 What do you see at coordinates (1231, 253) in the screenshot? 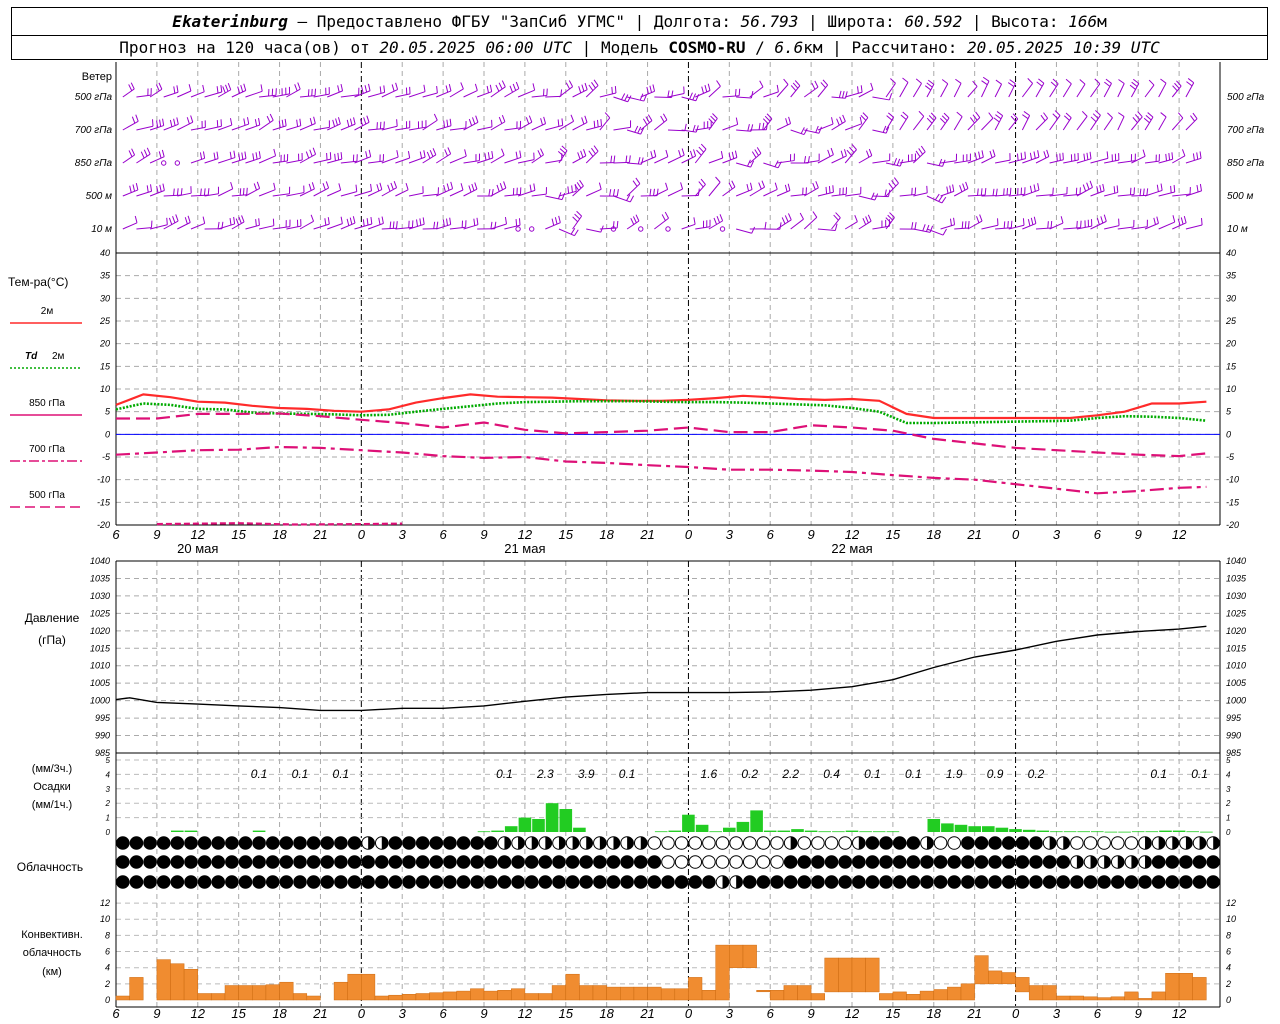
I see `temp-tick-right: 40` at bounding box center [1231, 253].